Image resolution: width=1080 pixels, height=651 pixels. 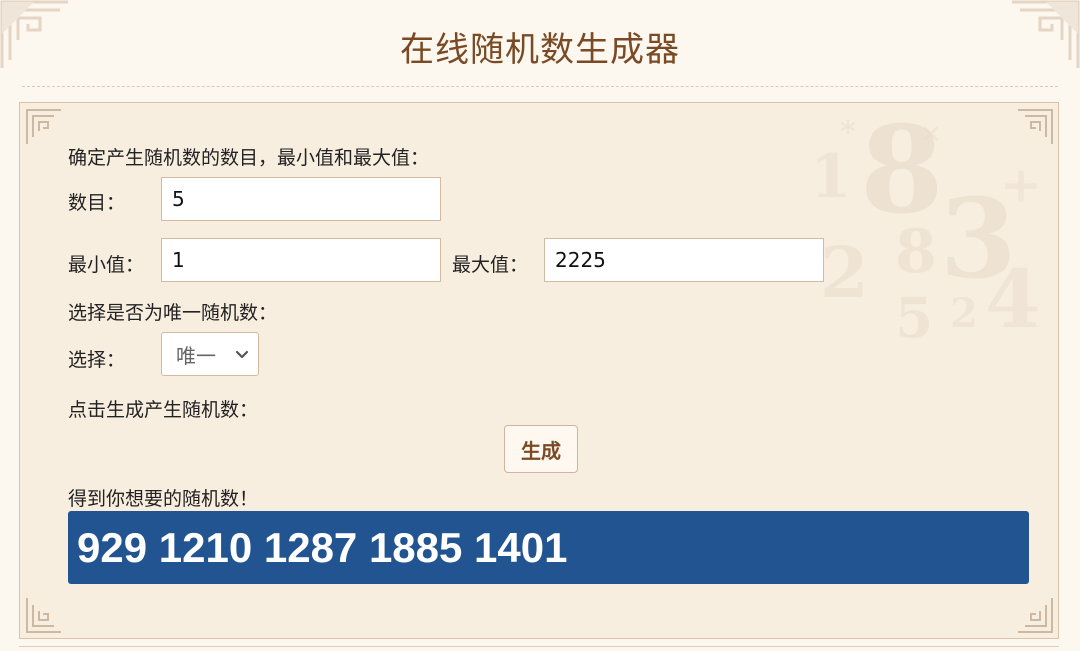 I want to click on count-input, so click(x=301, y=199).